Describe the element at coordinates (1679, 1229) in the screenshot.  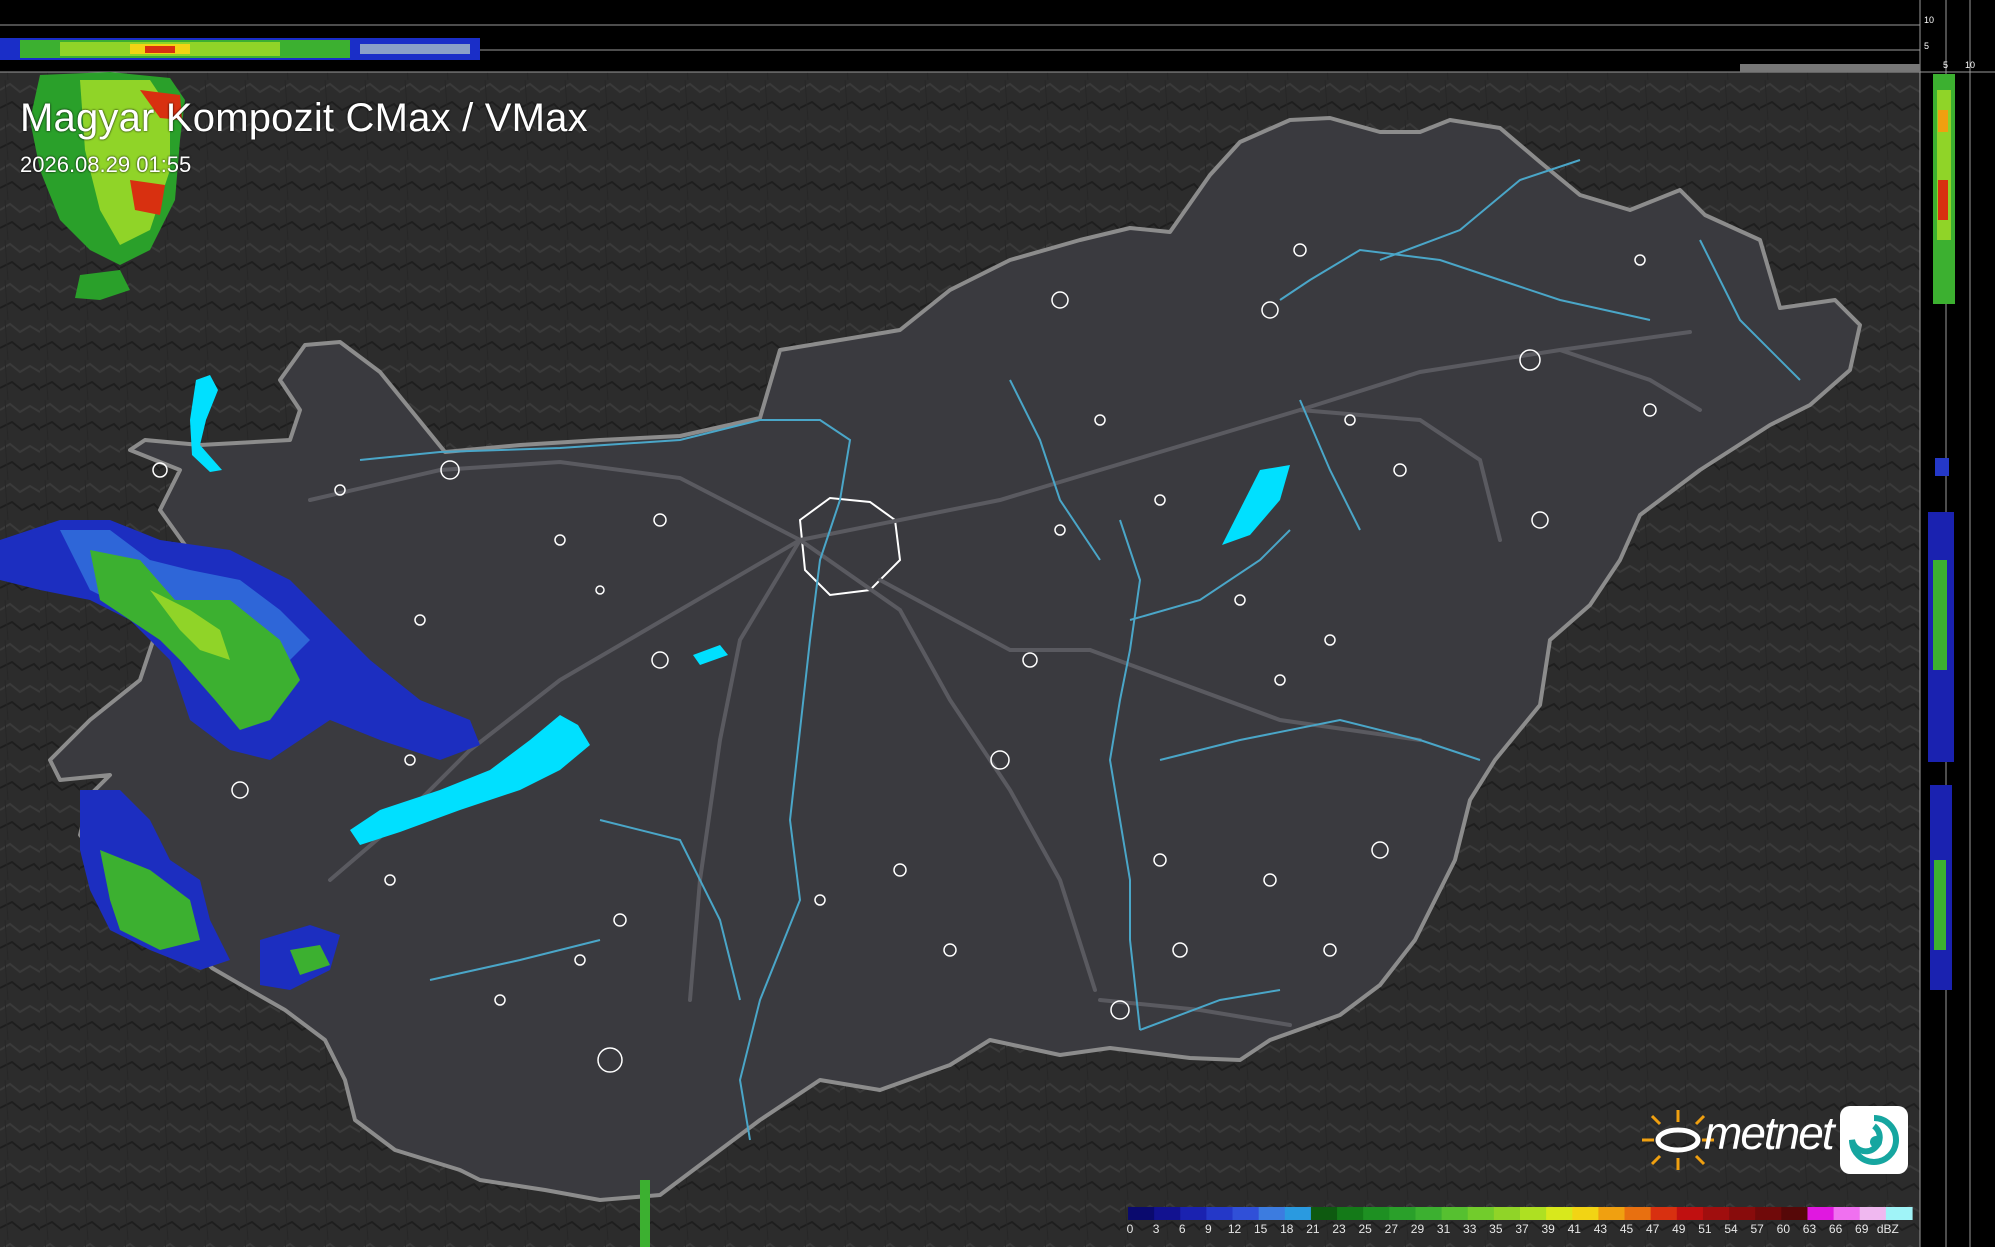
I see `scale-label: 49` at that location.